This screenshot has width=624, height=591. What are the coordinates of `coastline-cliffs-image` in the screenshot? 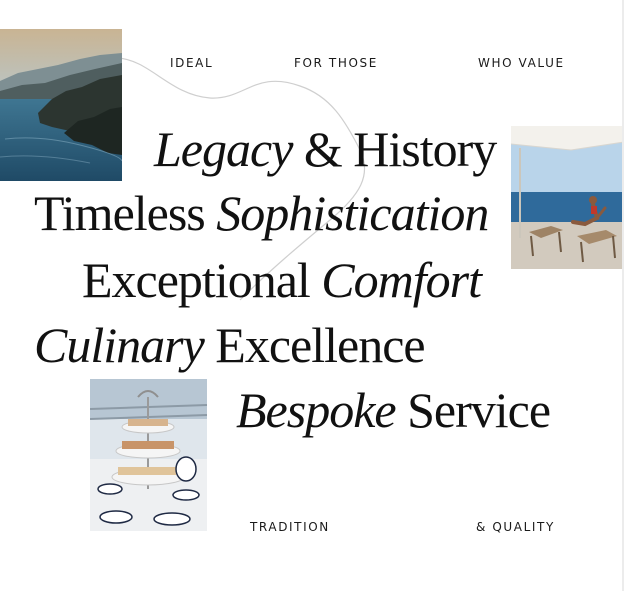 It's located at (61, 105).